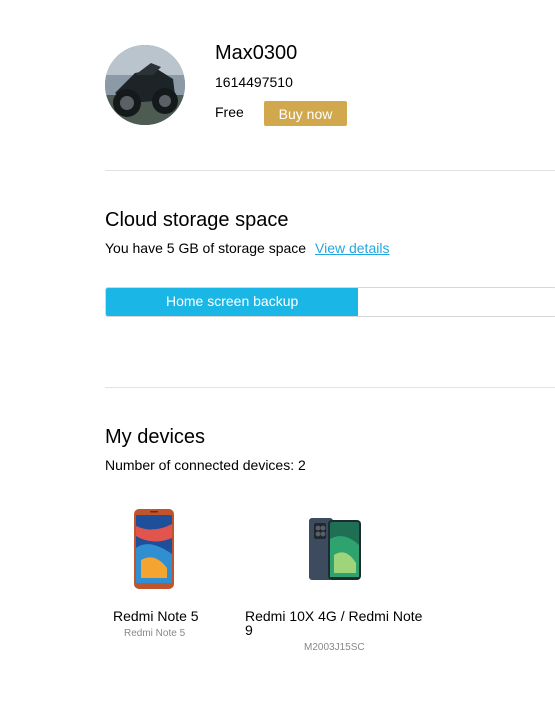 The width and height of the screenshot is (555, 716). What do you see at coordinates (156, 616) in the screenshot?
I see `device-name: Redmi Note 5` at bounding box center [156, 616].